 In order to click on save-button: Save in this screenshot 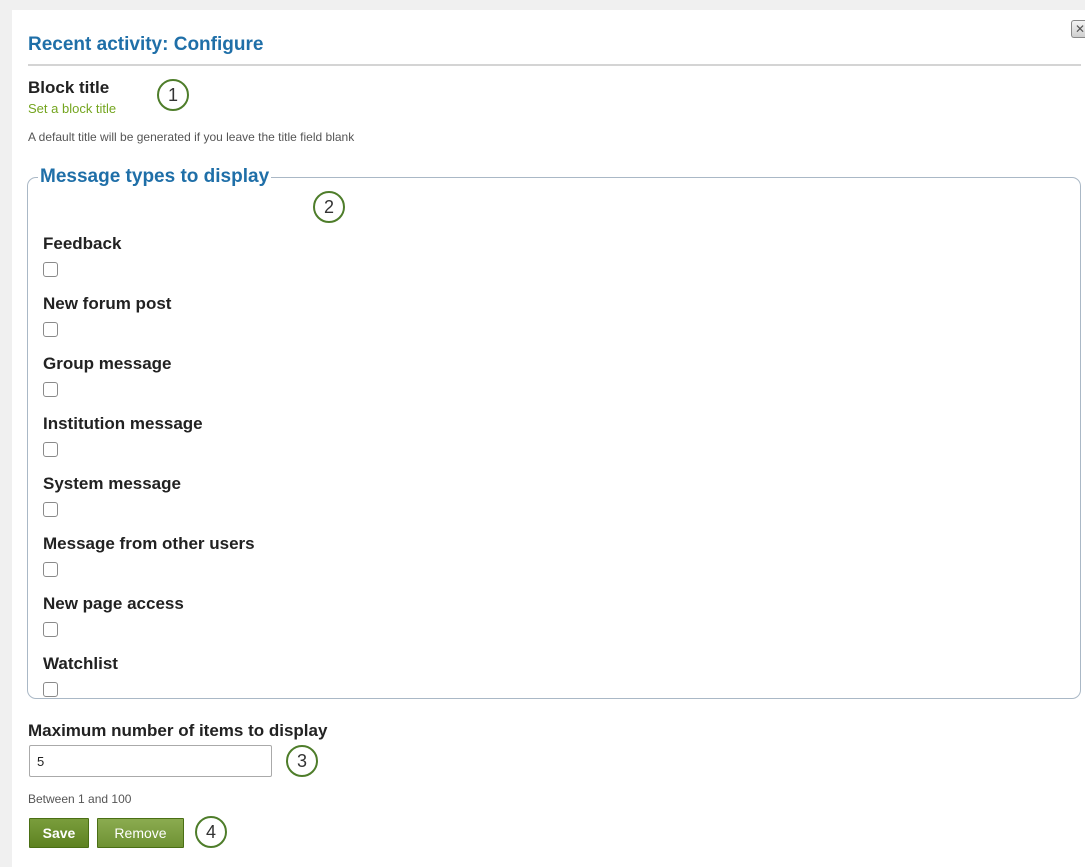, I will do `click(59, 833)`.